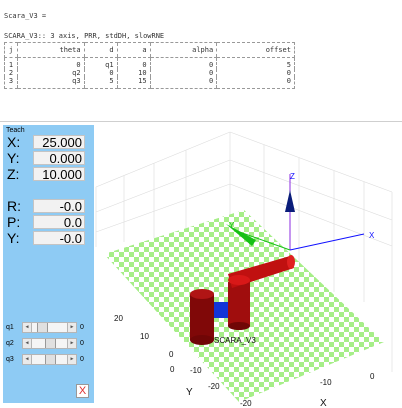 The height and width of the screenshot is (408, 402). Describe the element at coordinates (59, 158) in the screenshot. I see `pose-y-field: 0.000` at that location.